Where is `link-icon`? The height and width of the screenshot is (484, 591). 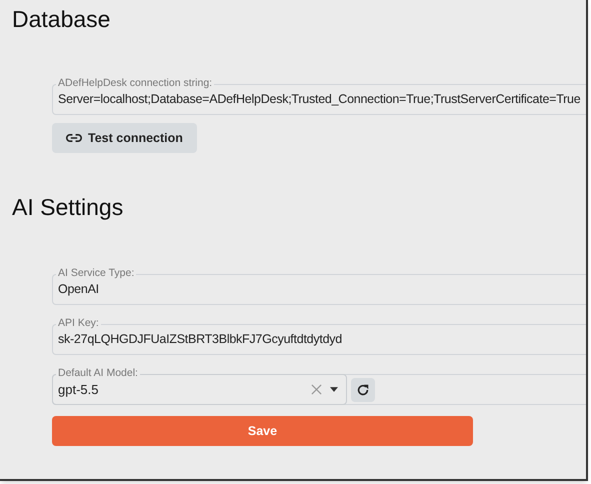 link-icon is located at coordinates (74, 138).